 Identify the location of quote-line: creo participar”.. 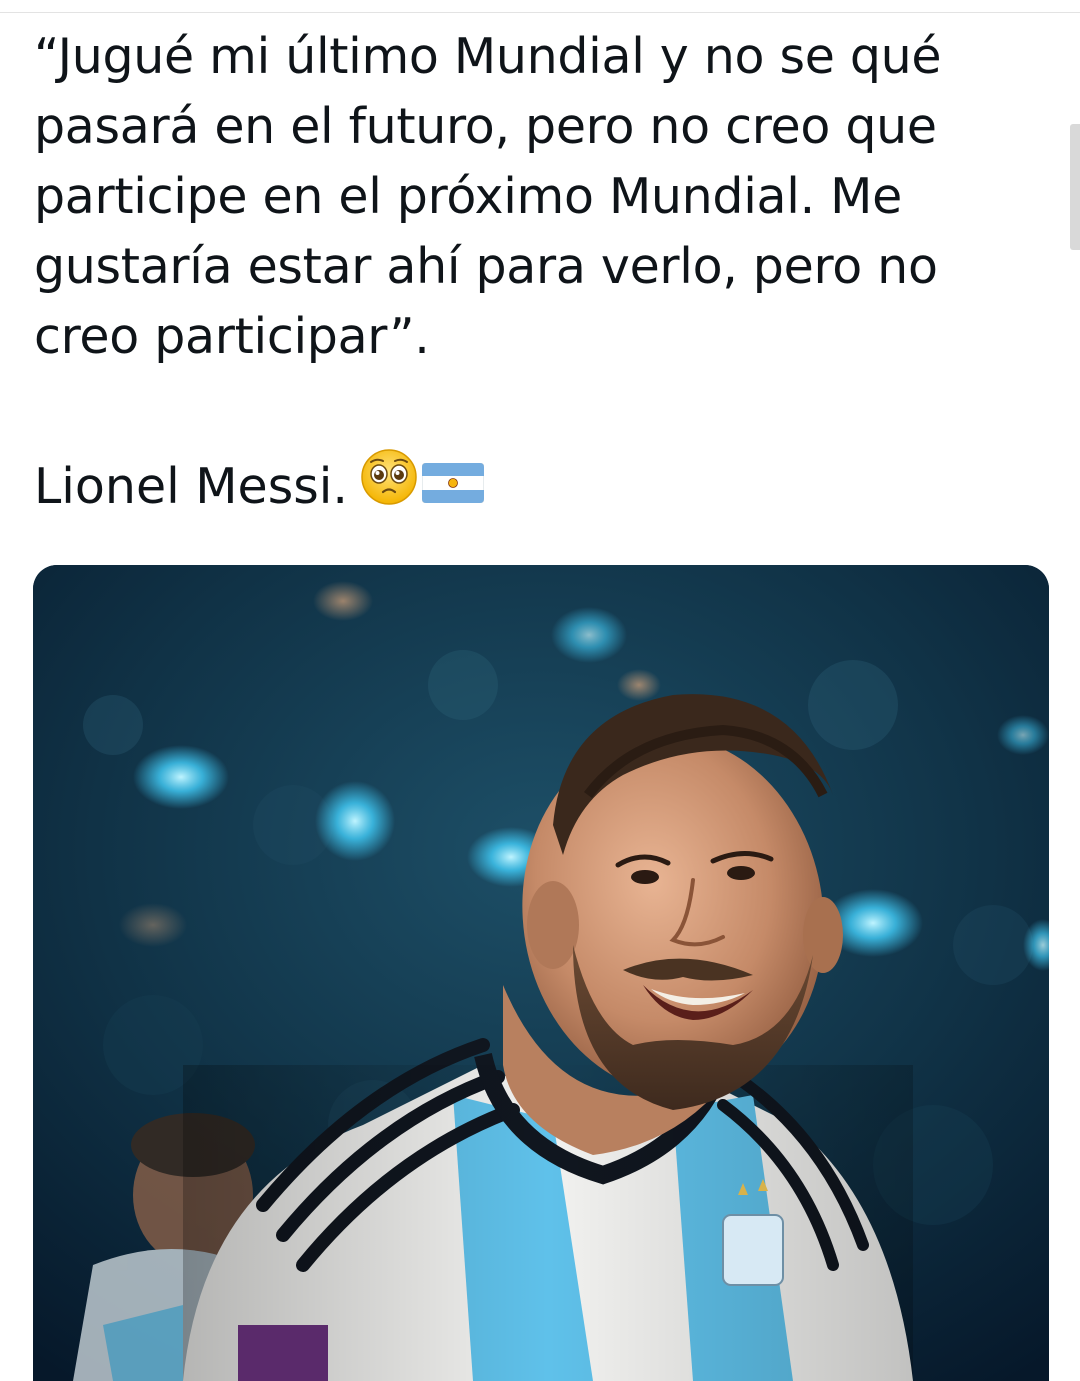
(232, 336).